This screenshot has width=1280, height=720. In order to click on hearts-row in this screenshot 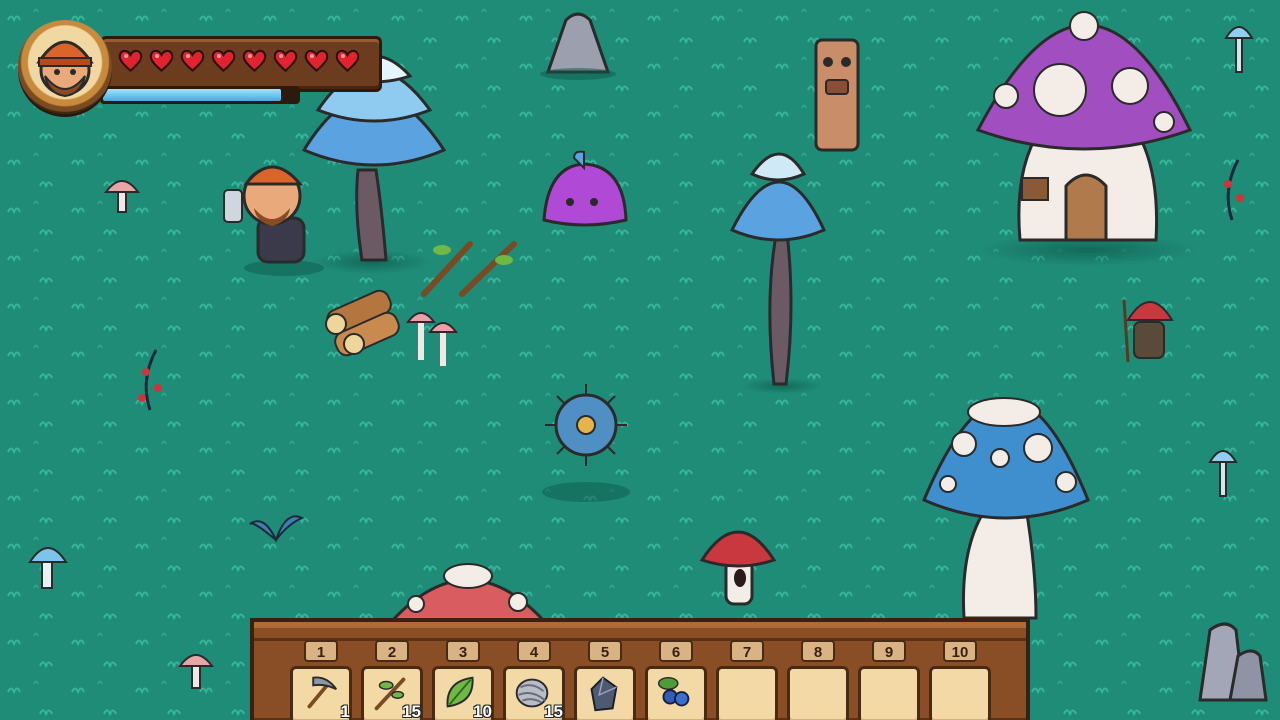, I will do `click(239, 60)`.